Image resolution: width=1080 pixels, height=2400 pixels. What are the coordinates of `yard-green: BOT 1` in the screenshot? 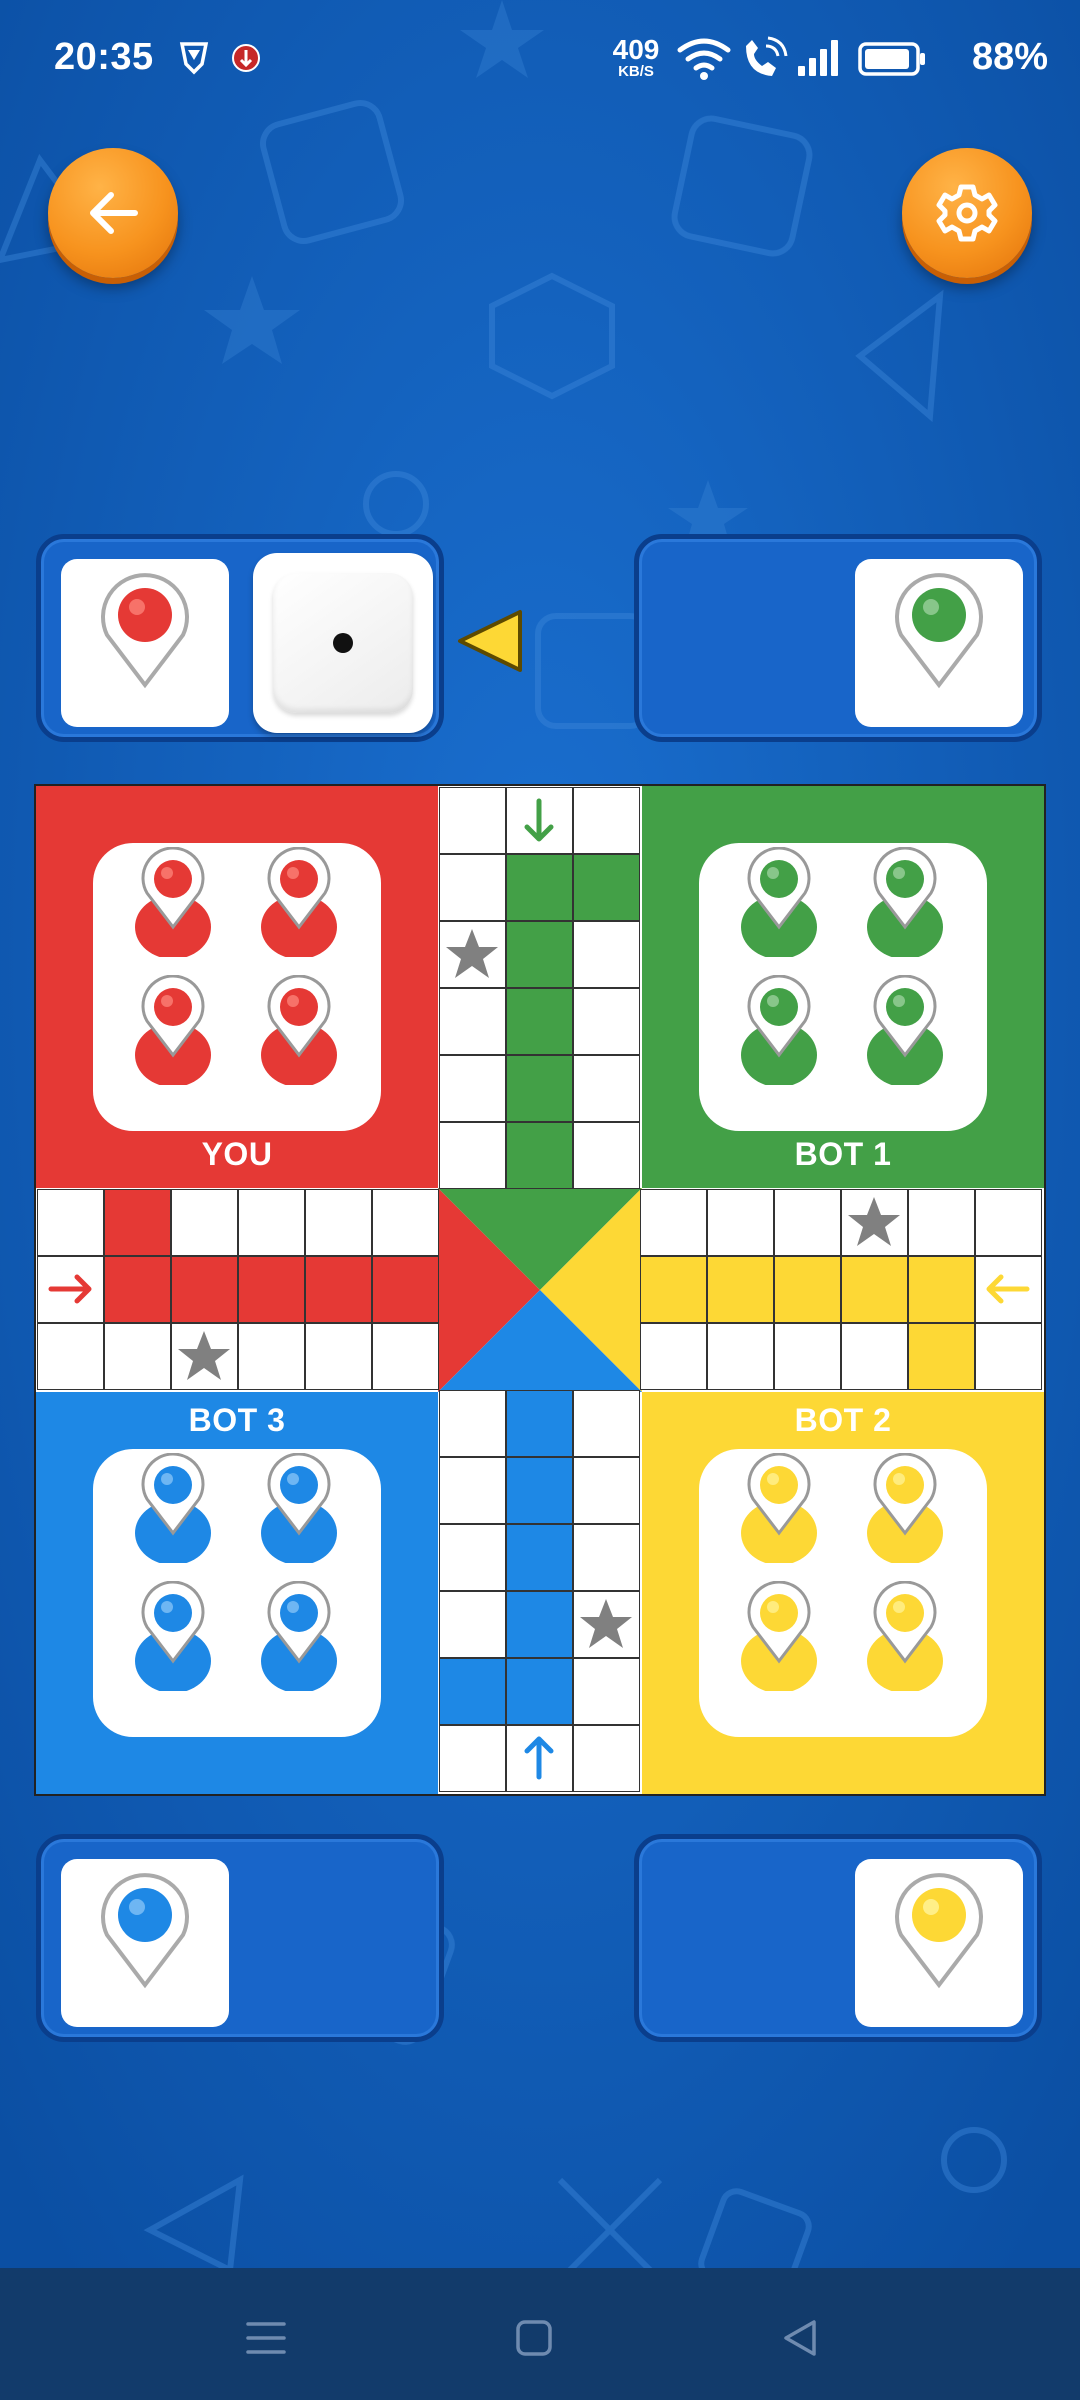 It's located at (843, 987).